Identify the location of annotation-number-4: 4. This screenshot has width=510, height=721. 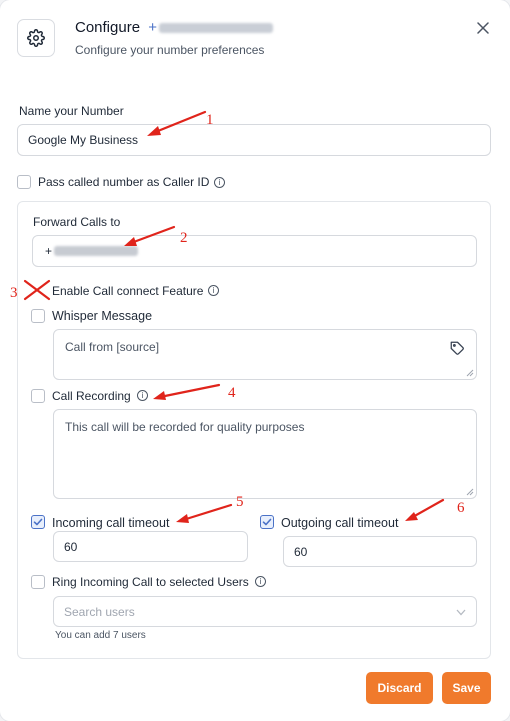
(232, 393).